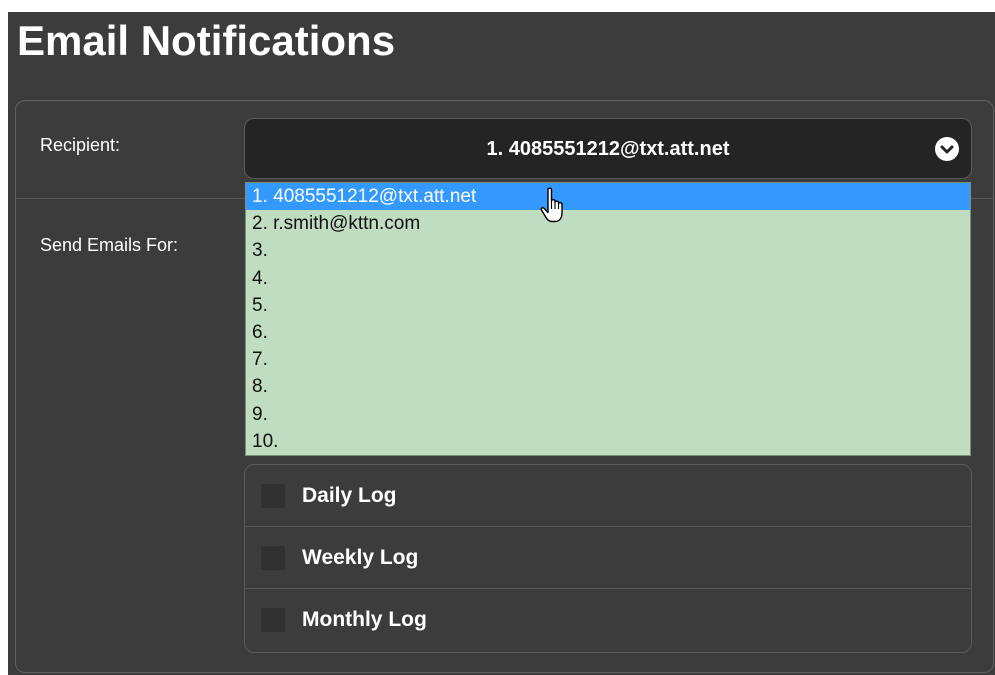 The width and height of the screenshot is (995, 675). Describe the element at coordinates (608, 496) in the screenshot. I see `checkbox-daily-log: Daily Log` at that location.